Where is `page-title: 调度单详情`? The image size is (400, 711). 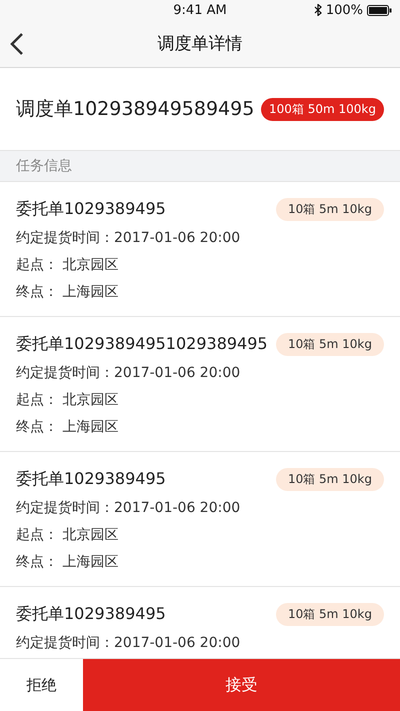
page-title: 调度单详情 is located at coordinates (200, 44).